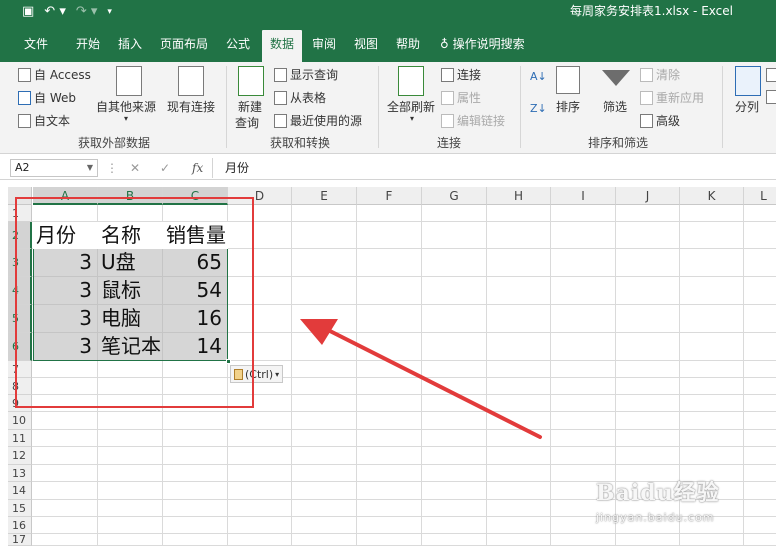 The width and height of the screenshot is (776, 546). I want to click on tab-page-layout: 页面布局, so click(184, 46).